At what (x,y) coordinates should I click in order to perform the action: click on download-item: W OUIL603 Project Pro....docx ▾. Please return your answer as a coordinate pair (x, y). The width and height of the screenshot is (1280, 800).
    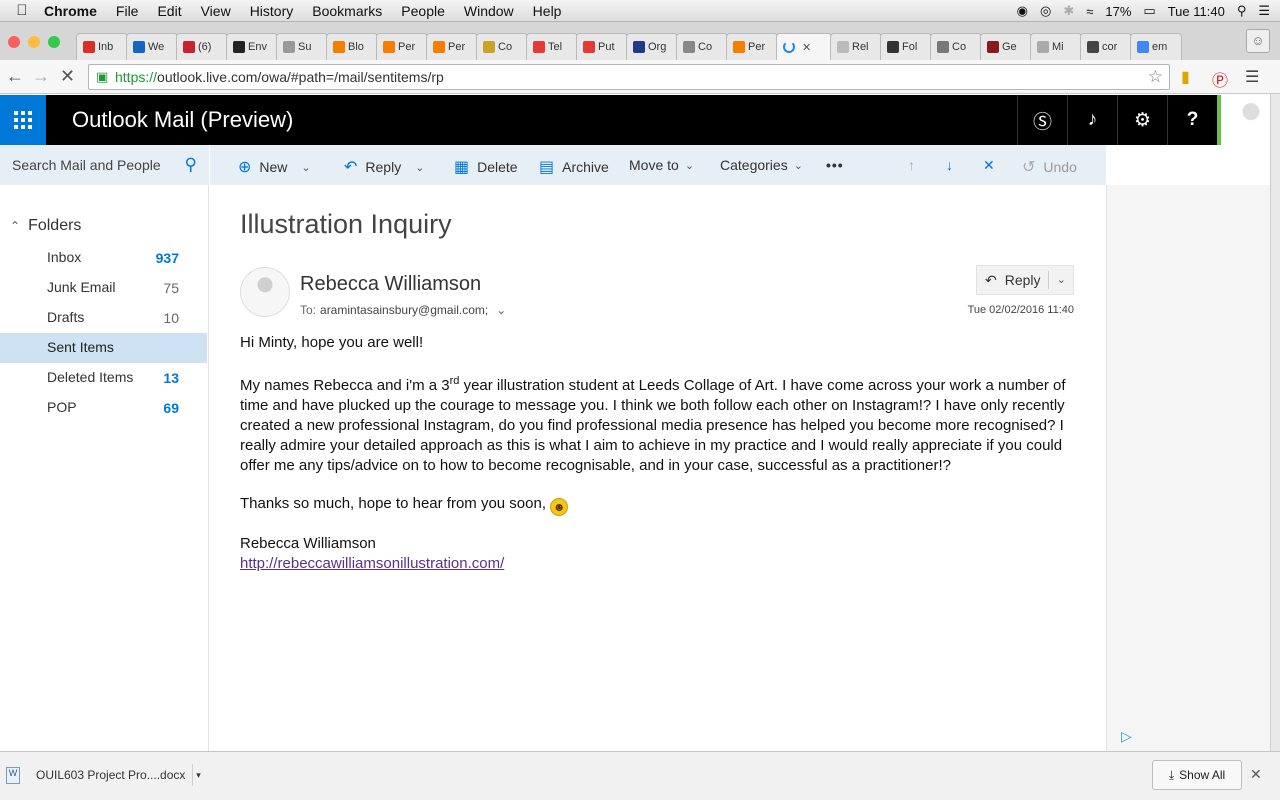
    Looking at the image, I should click on (105, 775).